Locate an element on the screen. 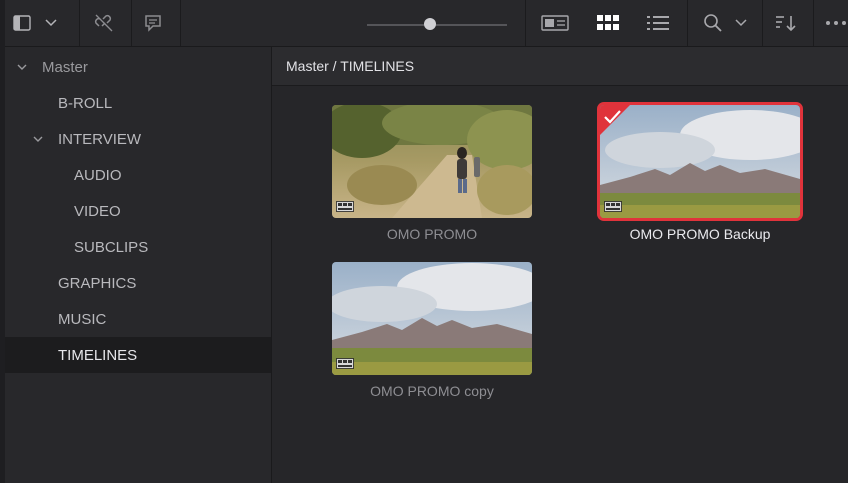 This screenshot has width=848, height=483. sidebar-item-interview: INTERVIEW is located at coordinates (138, 139).